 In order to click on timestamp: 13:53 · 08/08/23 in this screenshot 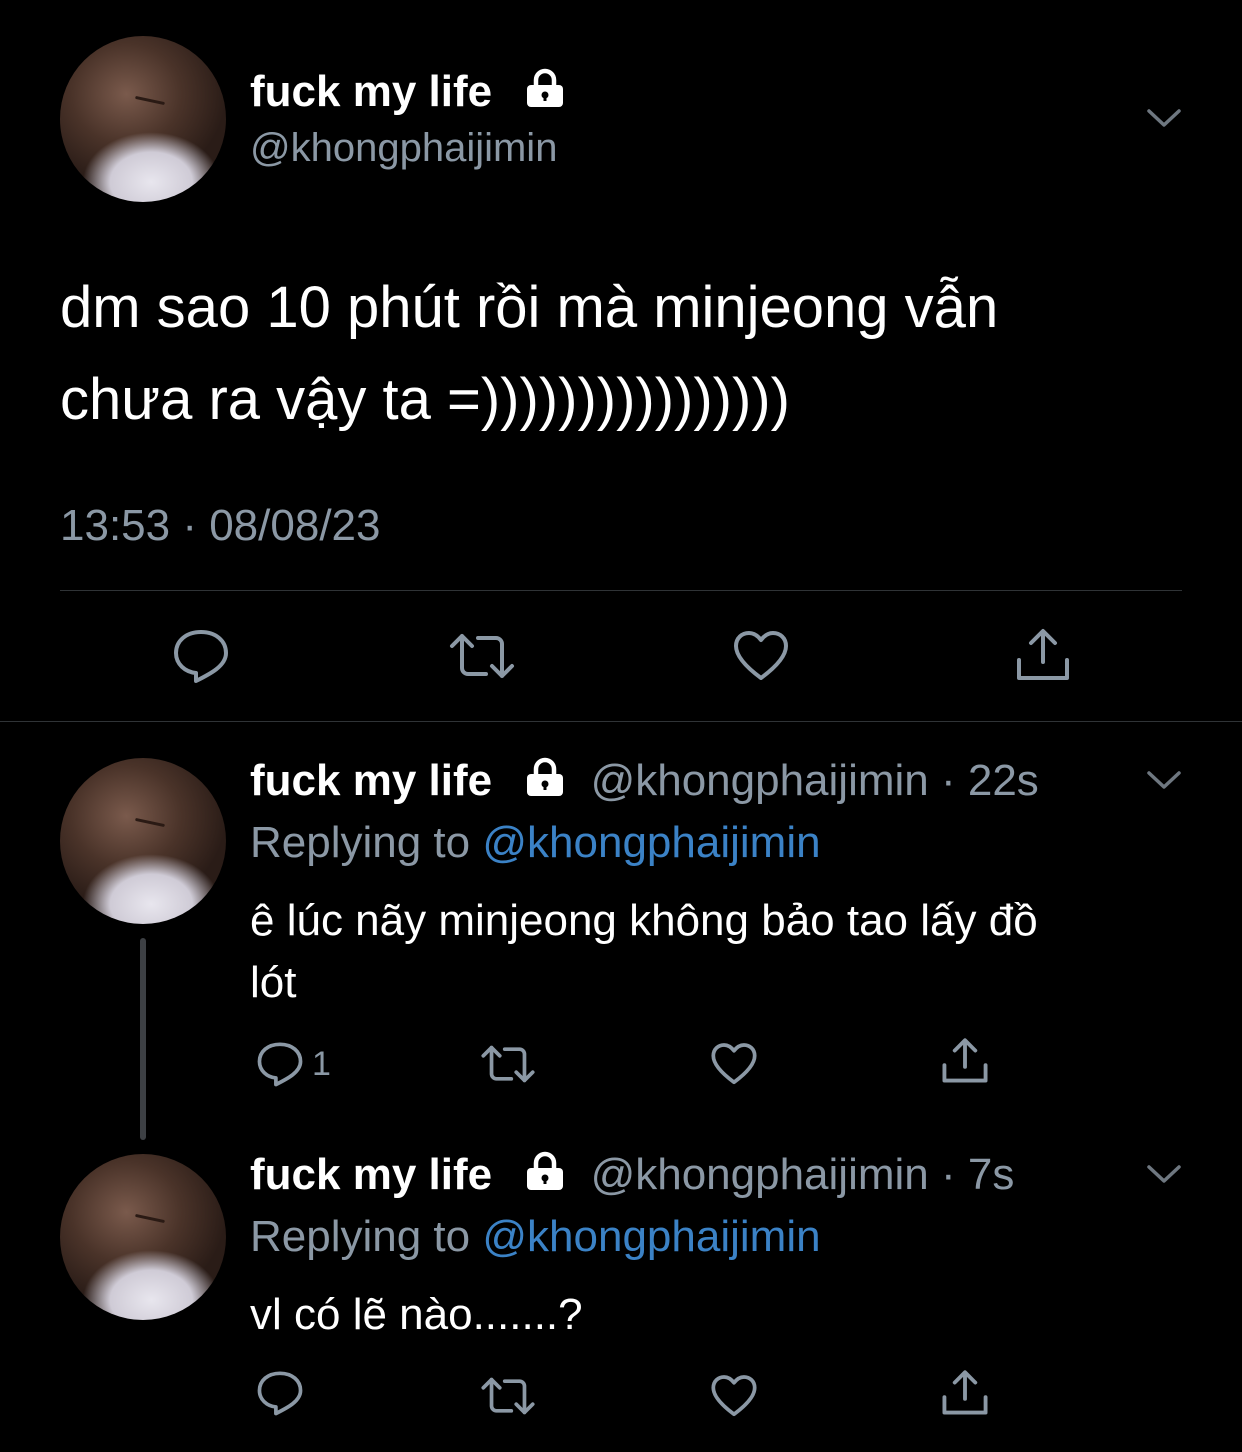, I will do `click(220, 526)`.